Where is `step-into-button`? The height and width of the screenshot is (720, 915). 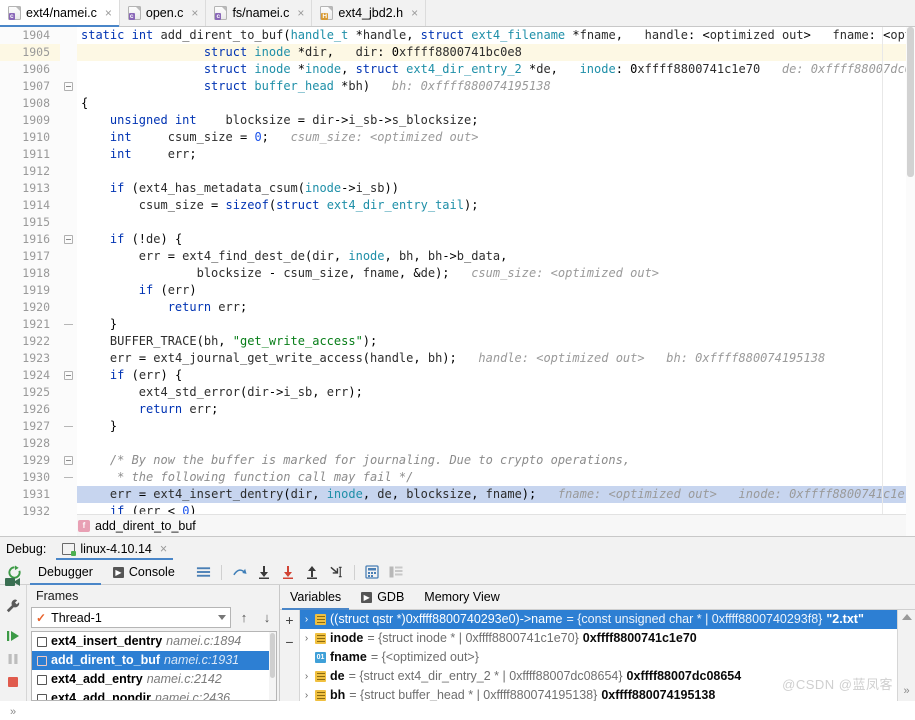
step-into-button is located at coordinates (288, 572).